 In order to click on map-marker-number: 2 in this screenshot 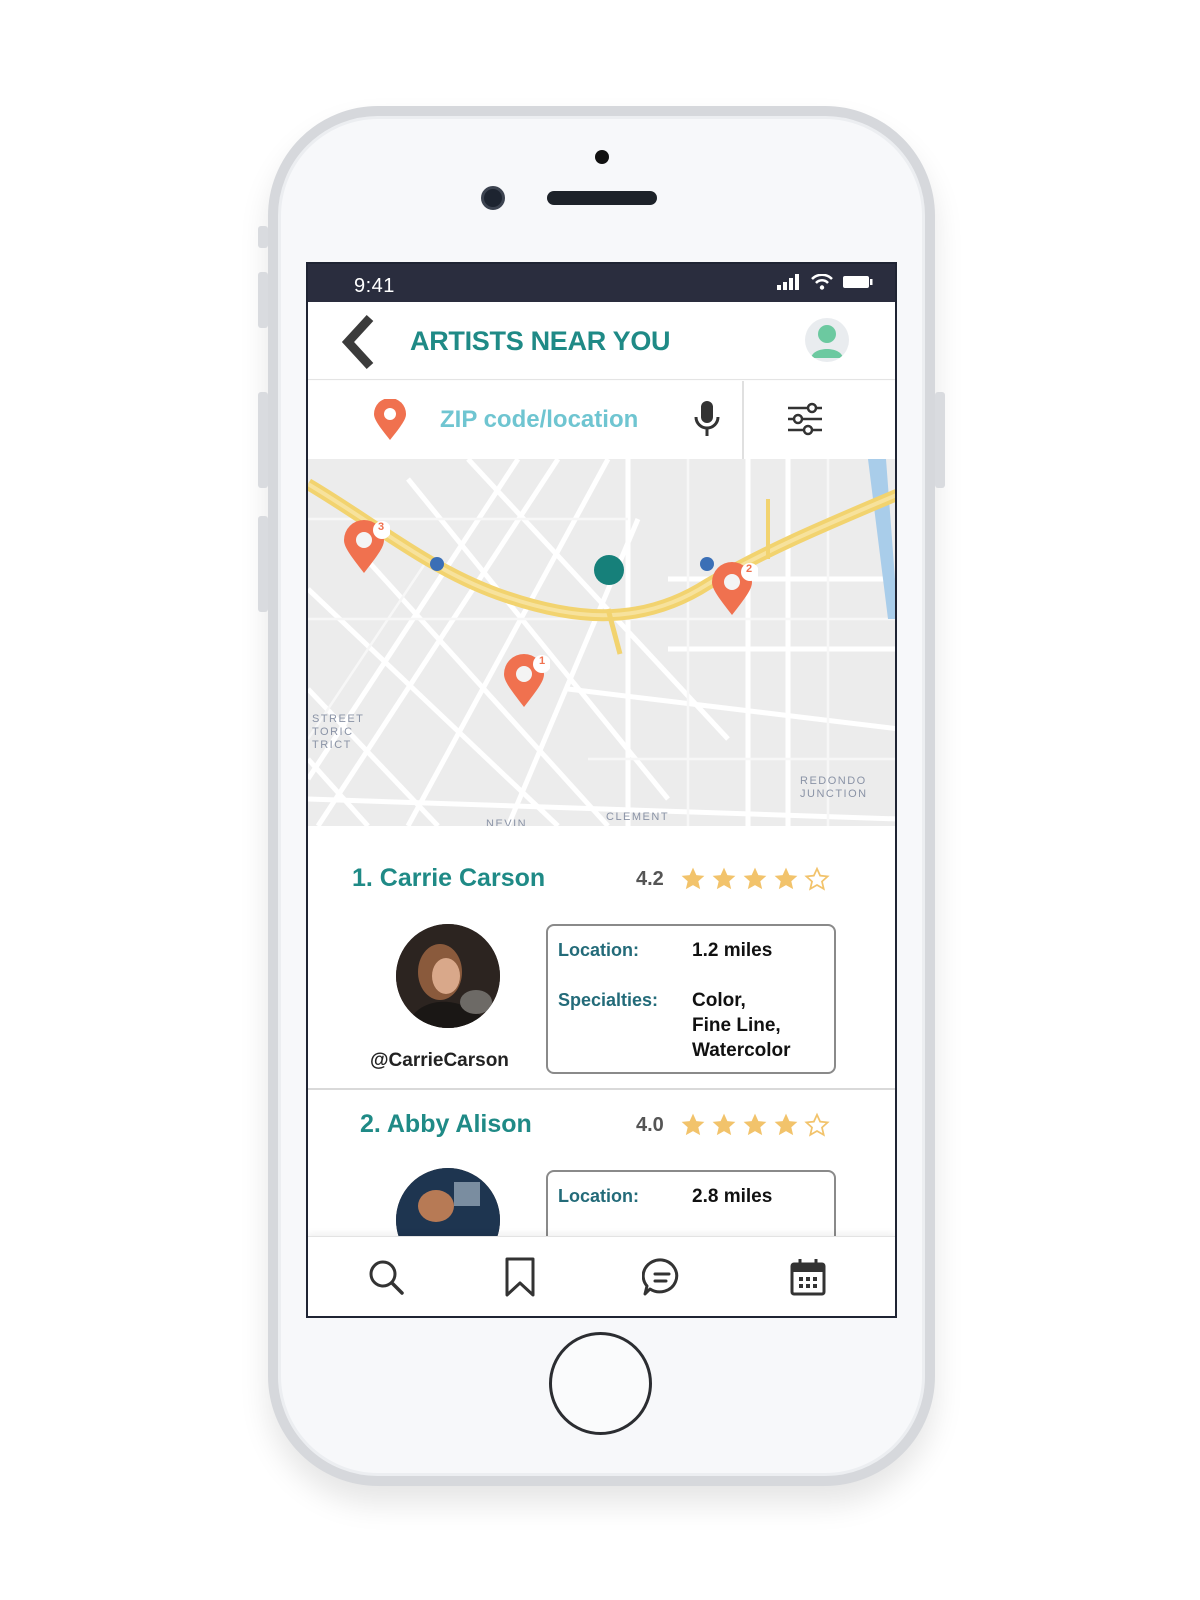, I will do `click(749, 569)`.